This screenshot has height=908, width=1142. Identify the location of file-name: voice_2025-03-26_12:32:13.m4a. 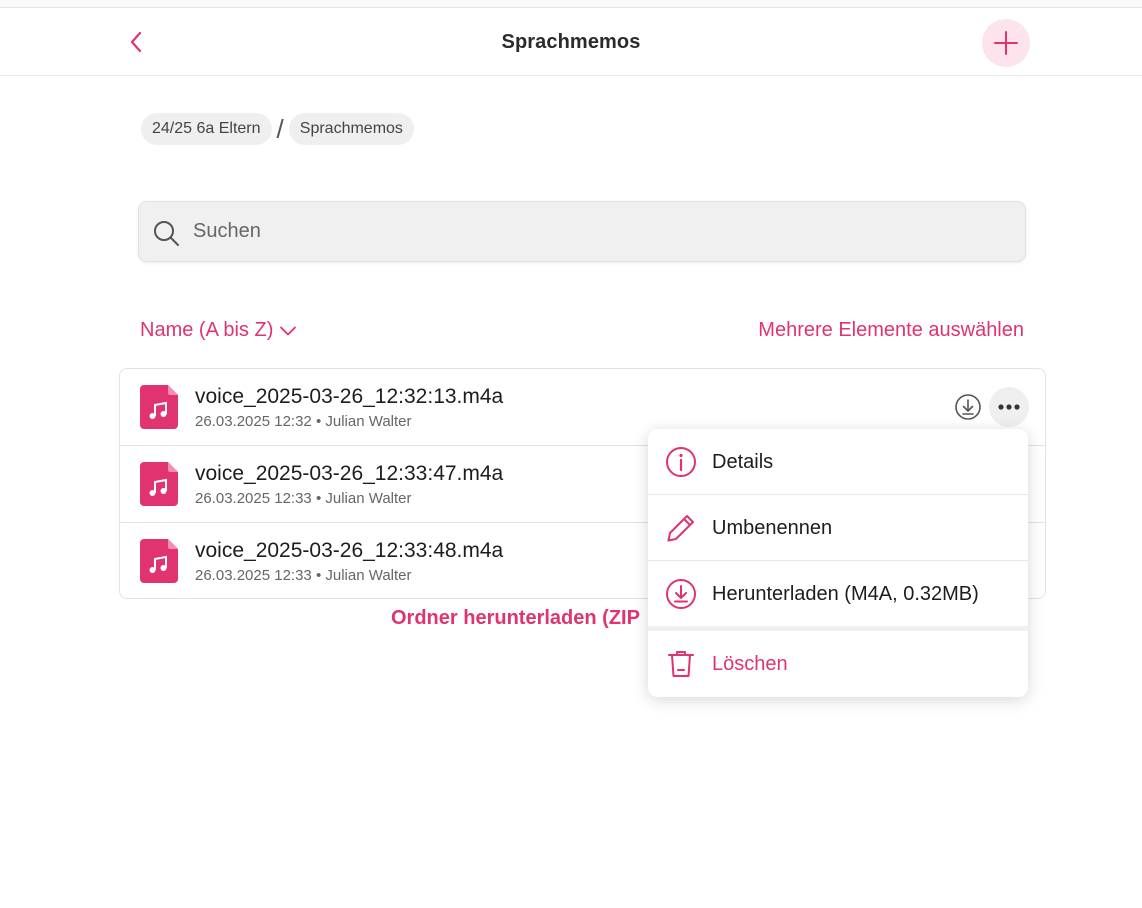
(349, 396).